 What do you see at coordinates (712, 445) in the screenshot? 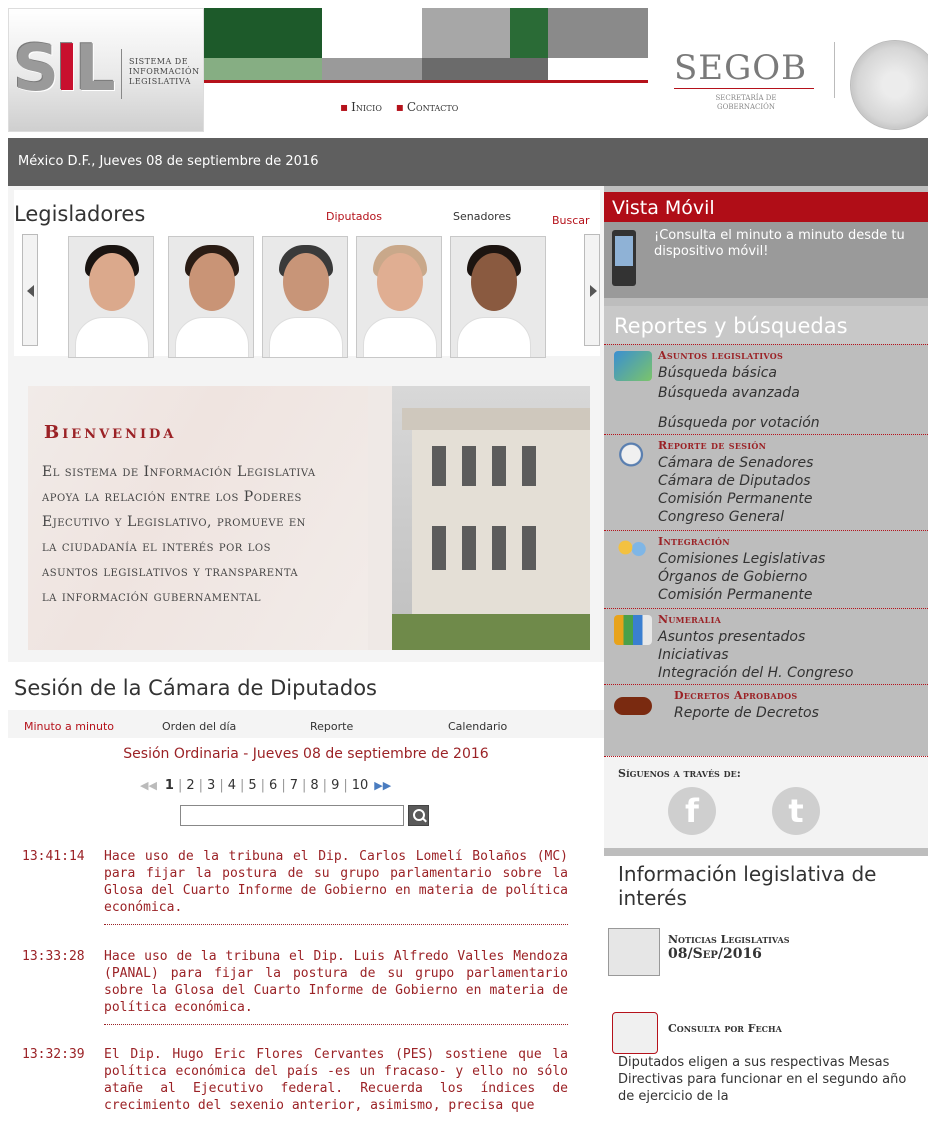
I see `rep-head-reporte-sesion: Reporte de sesión` at bounding box center [712, 445].